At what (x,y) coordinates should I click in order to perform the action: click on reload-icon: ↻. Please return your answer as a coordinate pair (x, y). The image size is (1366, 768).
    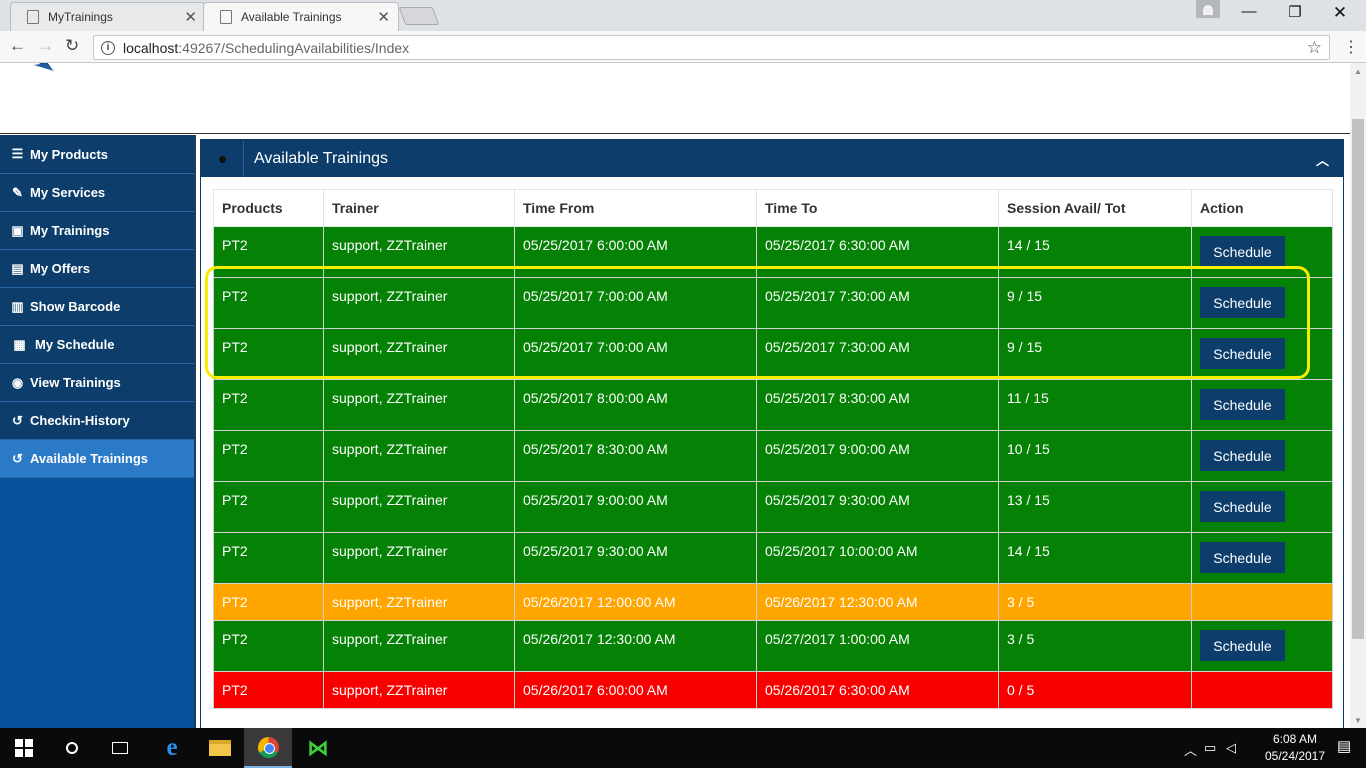
    Looking at the image, I should click on (72, 46).